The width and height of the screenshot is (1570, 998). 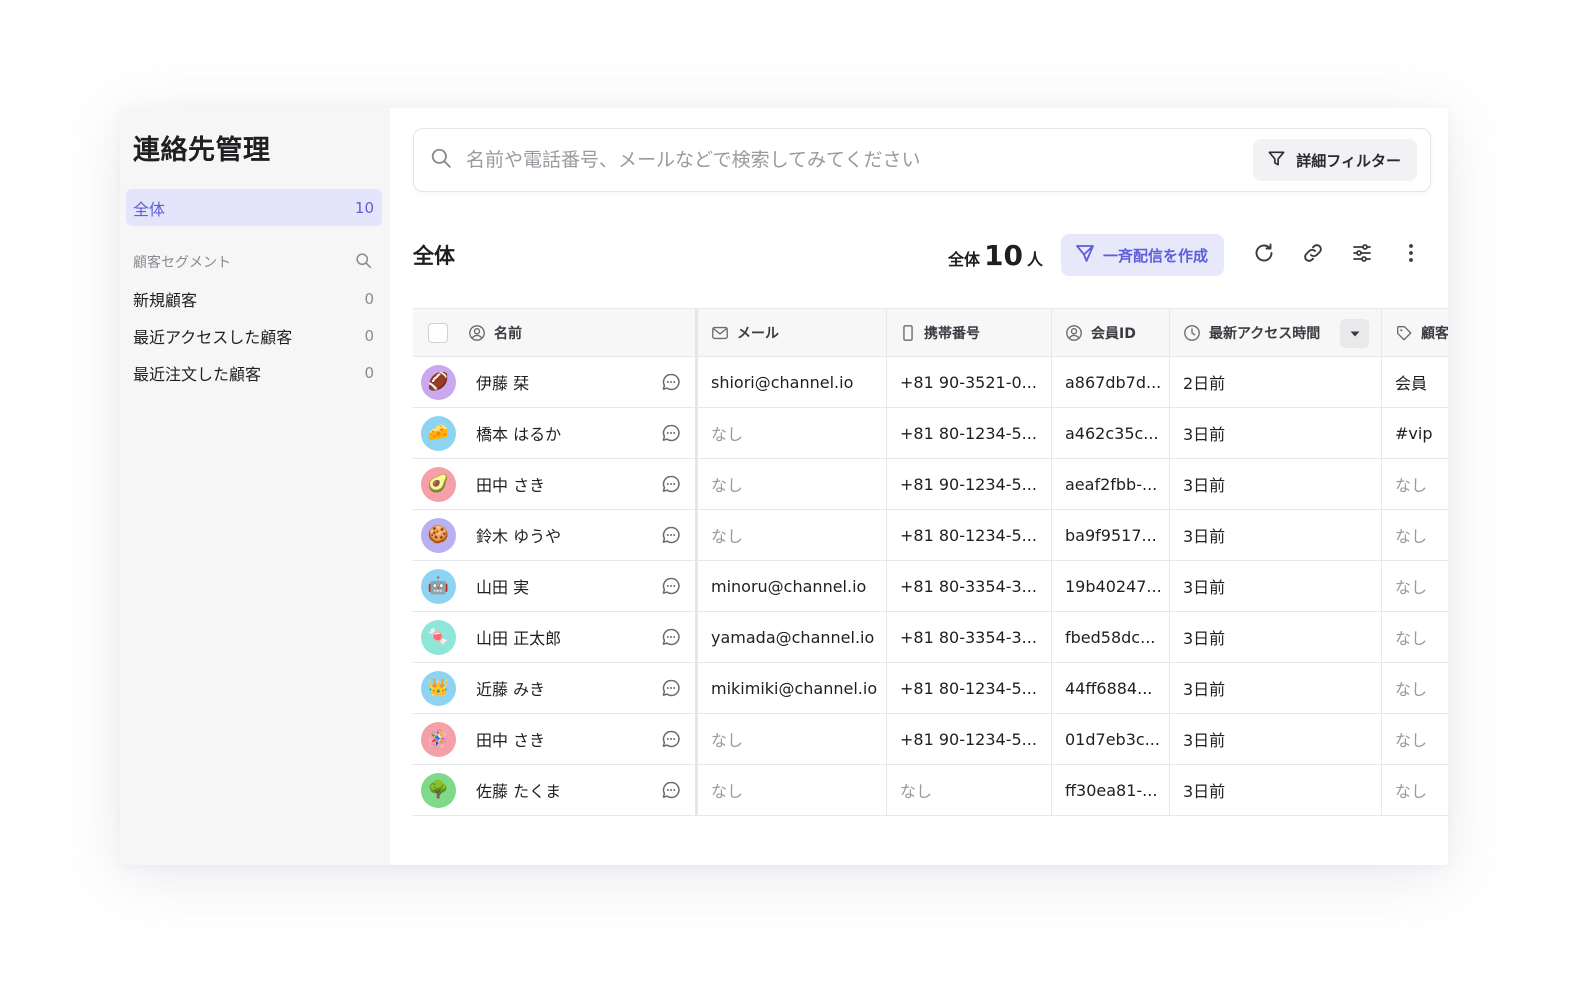 What do you see at coordinates (438, 790) in the screenshot?
I see `avatar: 🌳` at bounding box center [438, 790].